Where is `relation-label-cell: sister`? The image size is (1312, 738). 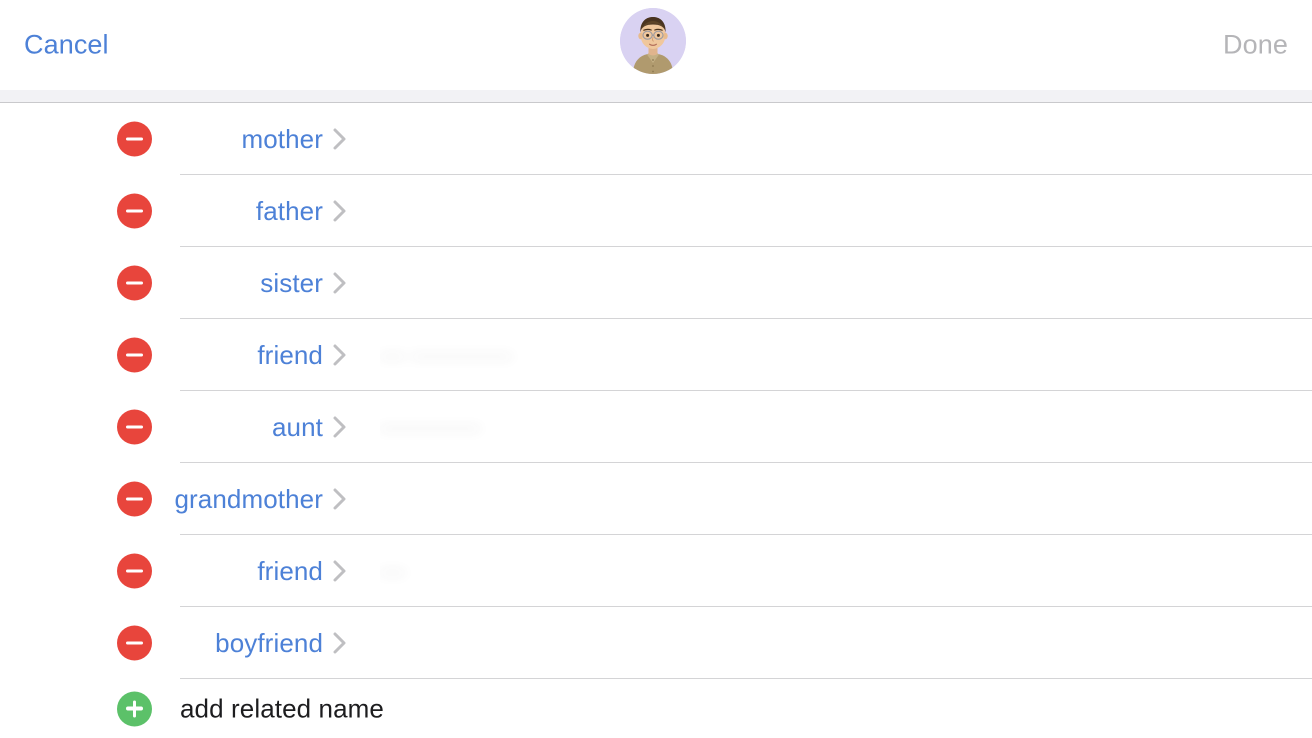 relation-label-cell: sister is located at coordinates (272, 283).